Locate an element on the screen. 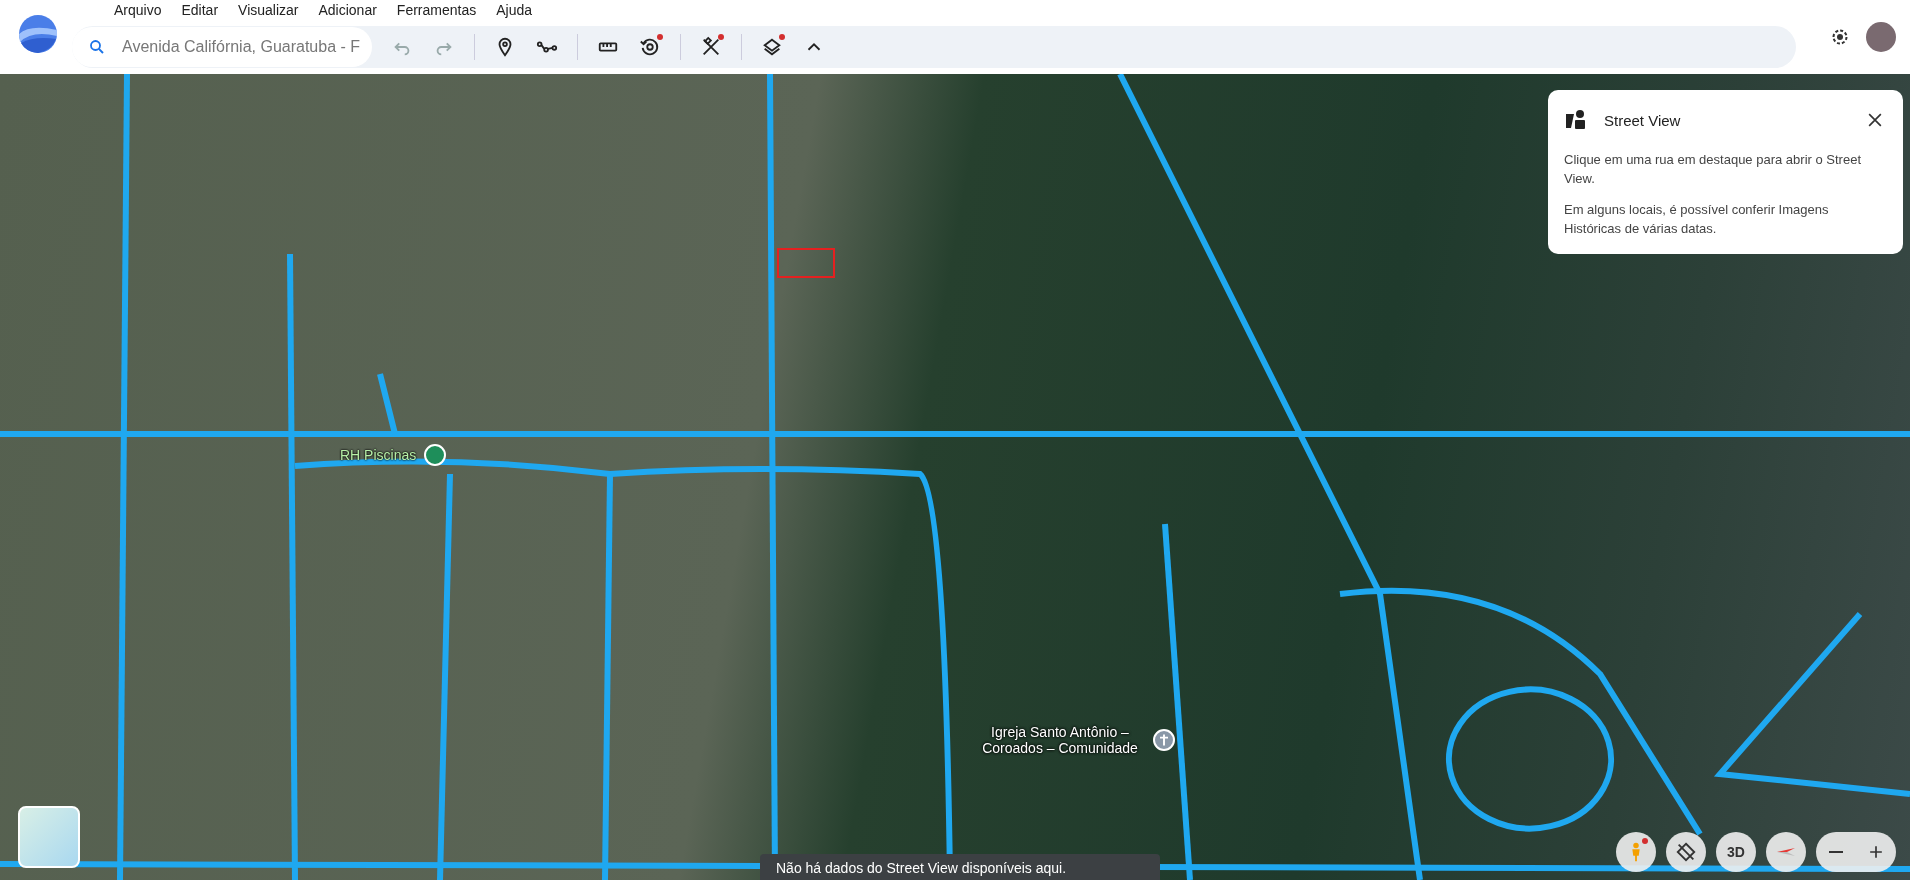 This screenshot has height=880, width=1910. place-label: RH Piscinas is located at coordinates (378, 455).